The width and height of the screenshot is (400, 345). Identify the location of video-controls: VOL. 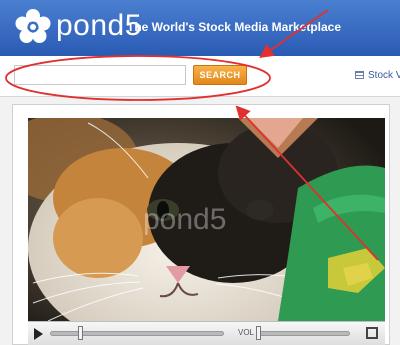
(206, 333).